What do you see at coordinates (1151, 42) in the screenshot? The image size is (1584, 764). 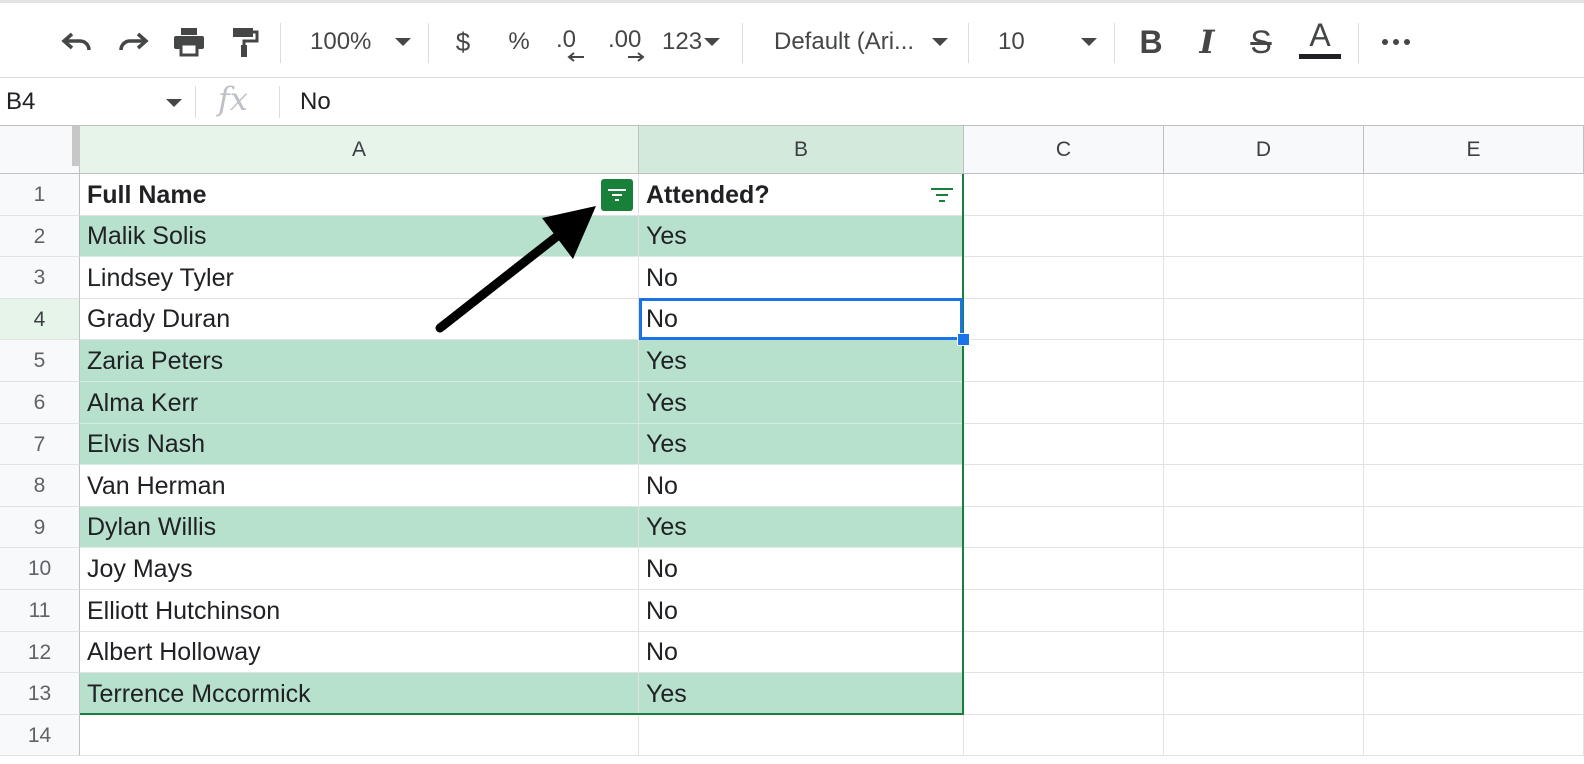 I see `bold-icon: B` at bounding box center [1151, 42].